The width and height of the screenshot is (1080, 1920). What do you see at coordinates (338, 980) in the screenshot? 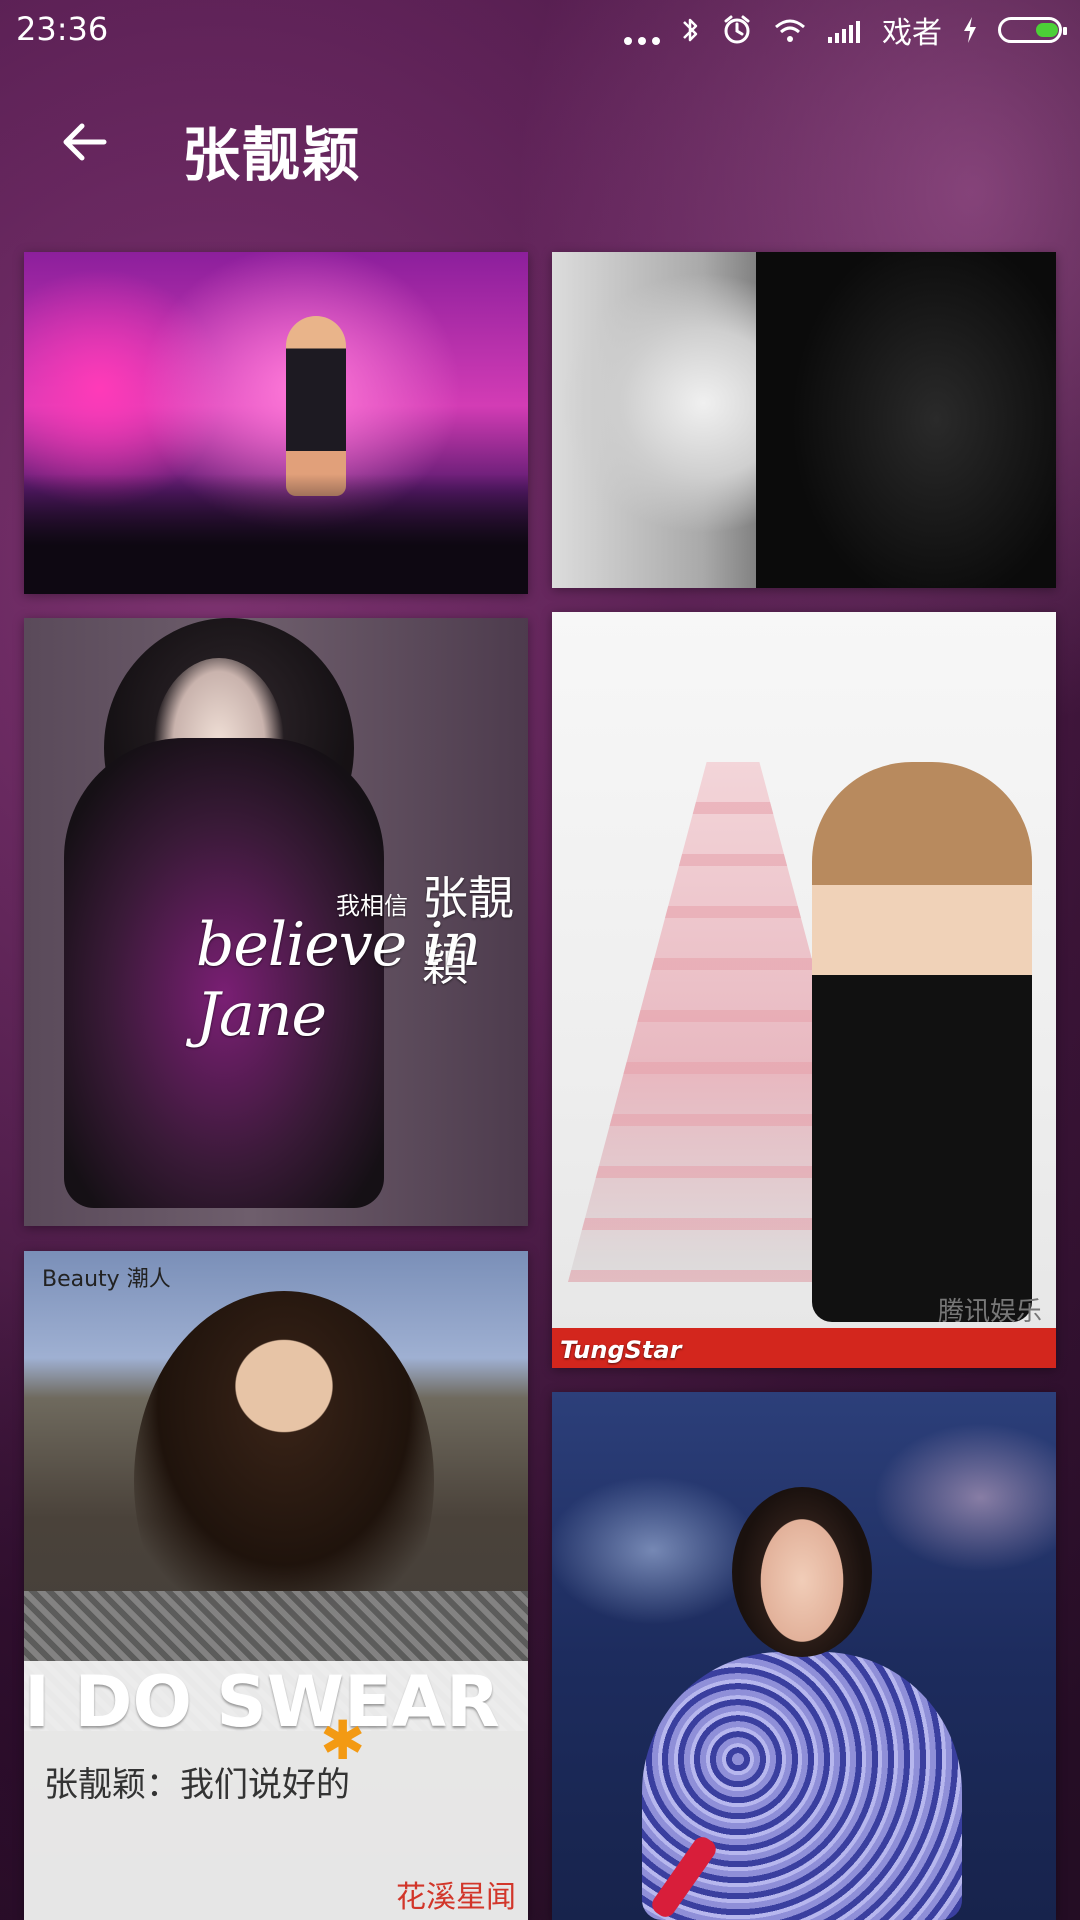
I see `cover-en-text: believe in Jane` at bounding box center [338, 980].